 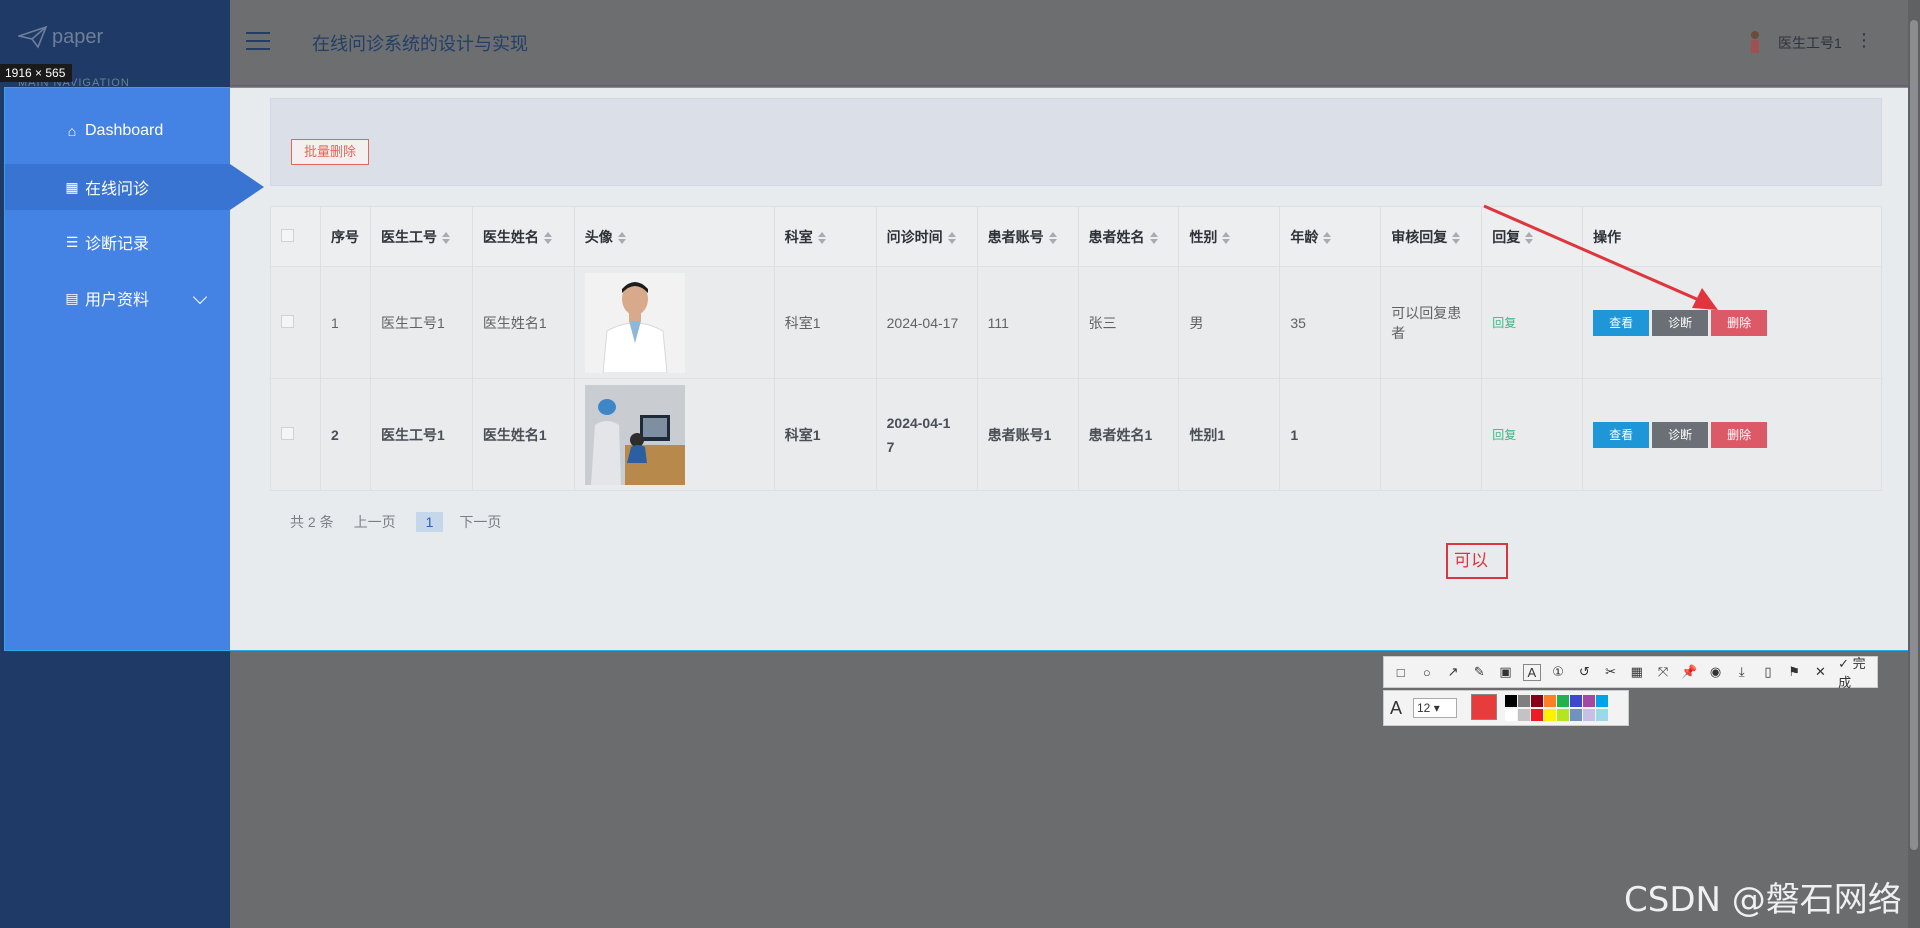 What do you see at coordinates (1810, 43) in the screenshot?
I see `user-name: 医生工号1` at bounding box center [1810, 43].